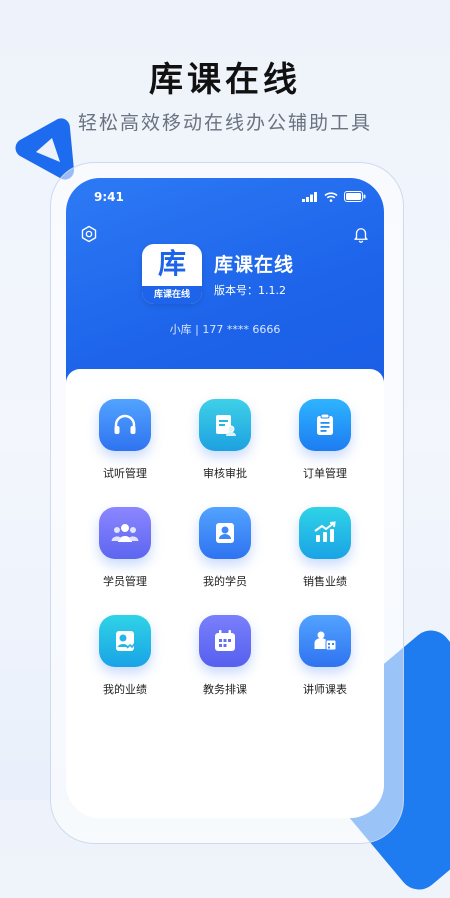 This screenshot has width=450, height=898. Describe the element at coordinates (361, 234) in the screenshot. I see `bell-icon` at that location.